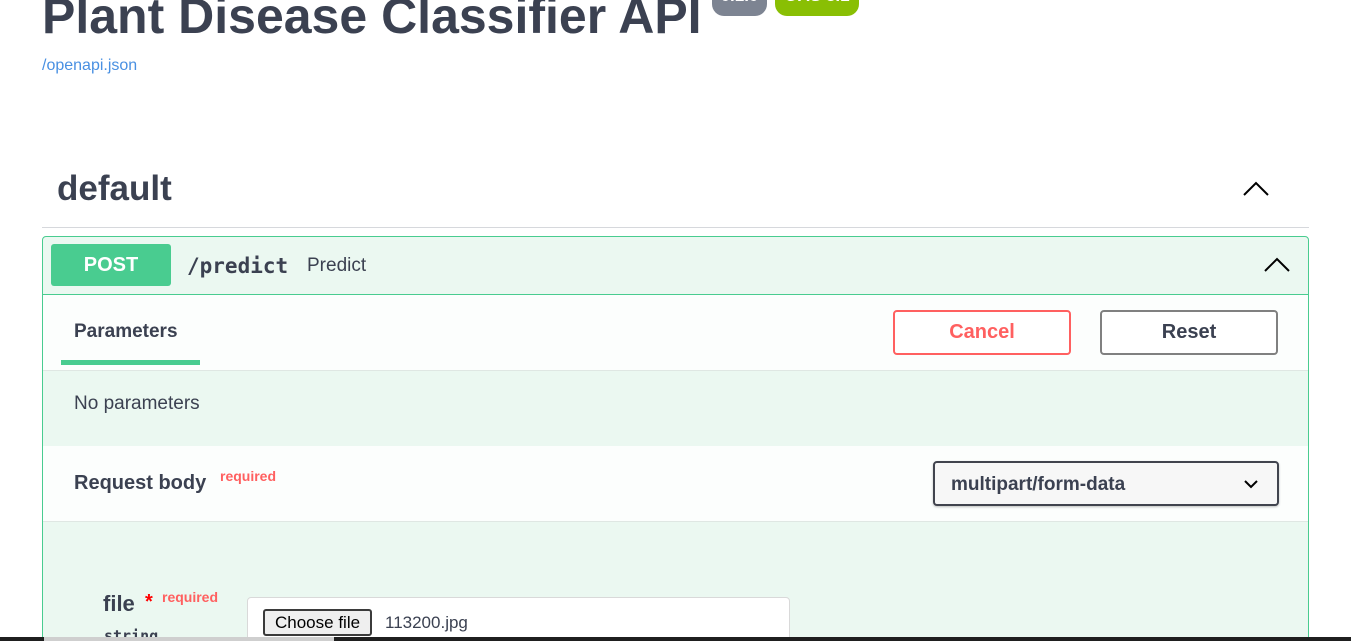 The height and width of the screenshot is (641, 1351). I want to click on chevron-down-icon, so click(1251, 484).